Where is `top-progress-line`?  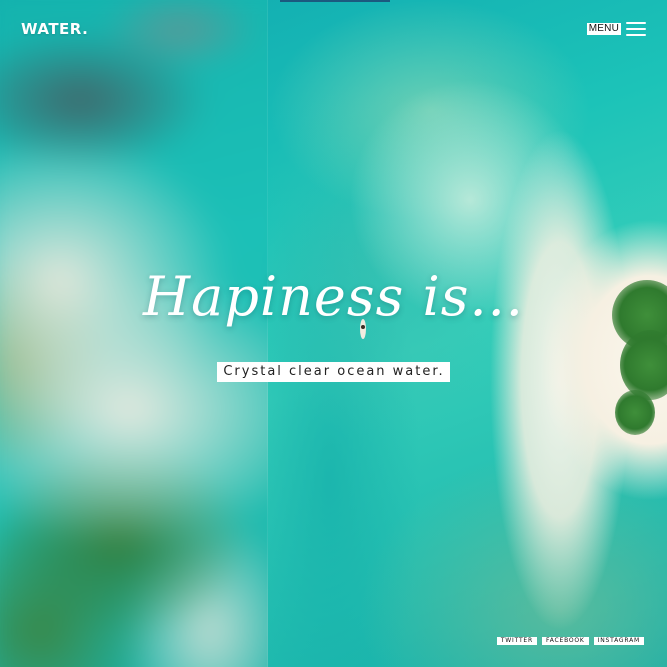 top-progress-line is located at coordinates (335, 1).